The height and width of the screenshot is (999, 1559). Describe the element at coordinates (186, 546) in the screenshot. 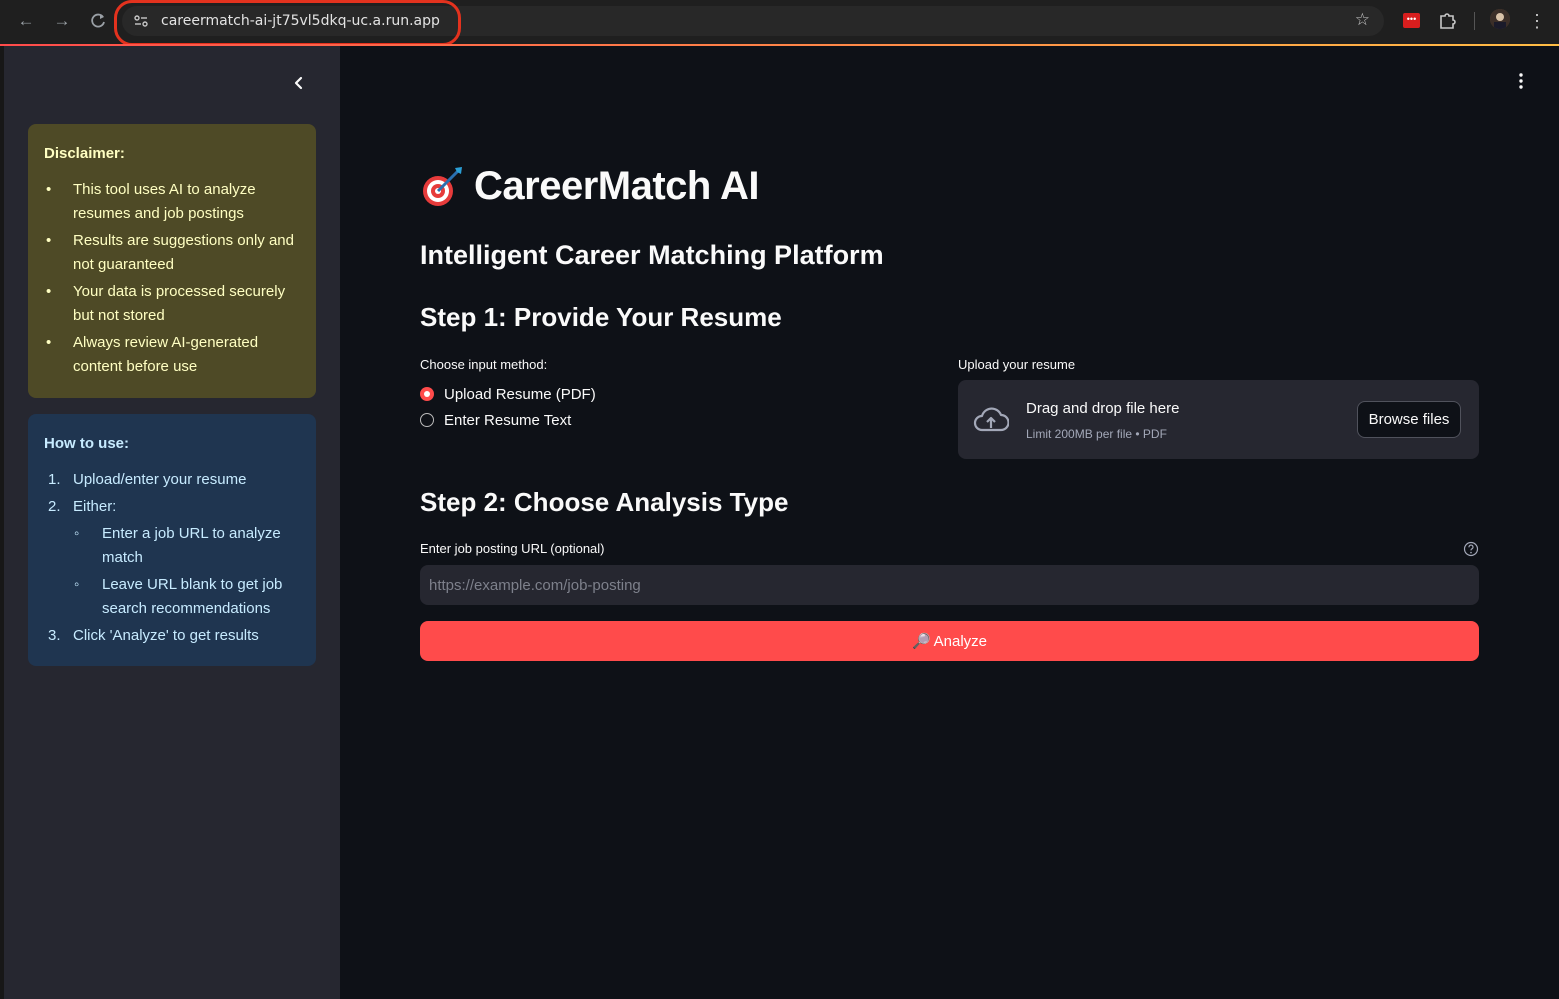

I see `list-item: Enter a job URL to analyze match` at that location.